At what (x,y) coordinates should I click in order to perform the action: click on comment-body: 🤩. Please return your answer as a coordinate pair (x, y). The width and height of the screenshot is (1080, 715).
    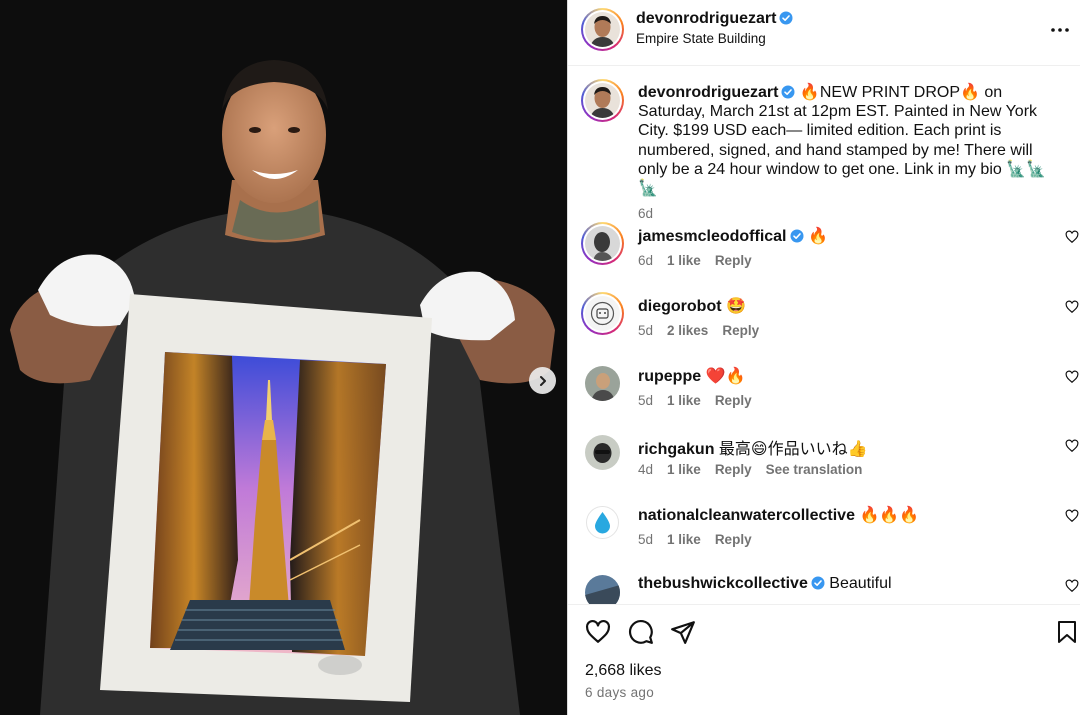
    Looking at the image, I should click on (736, 306).